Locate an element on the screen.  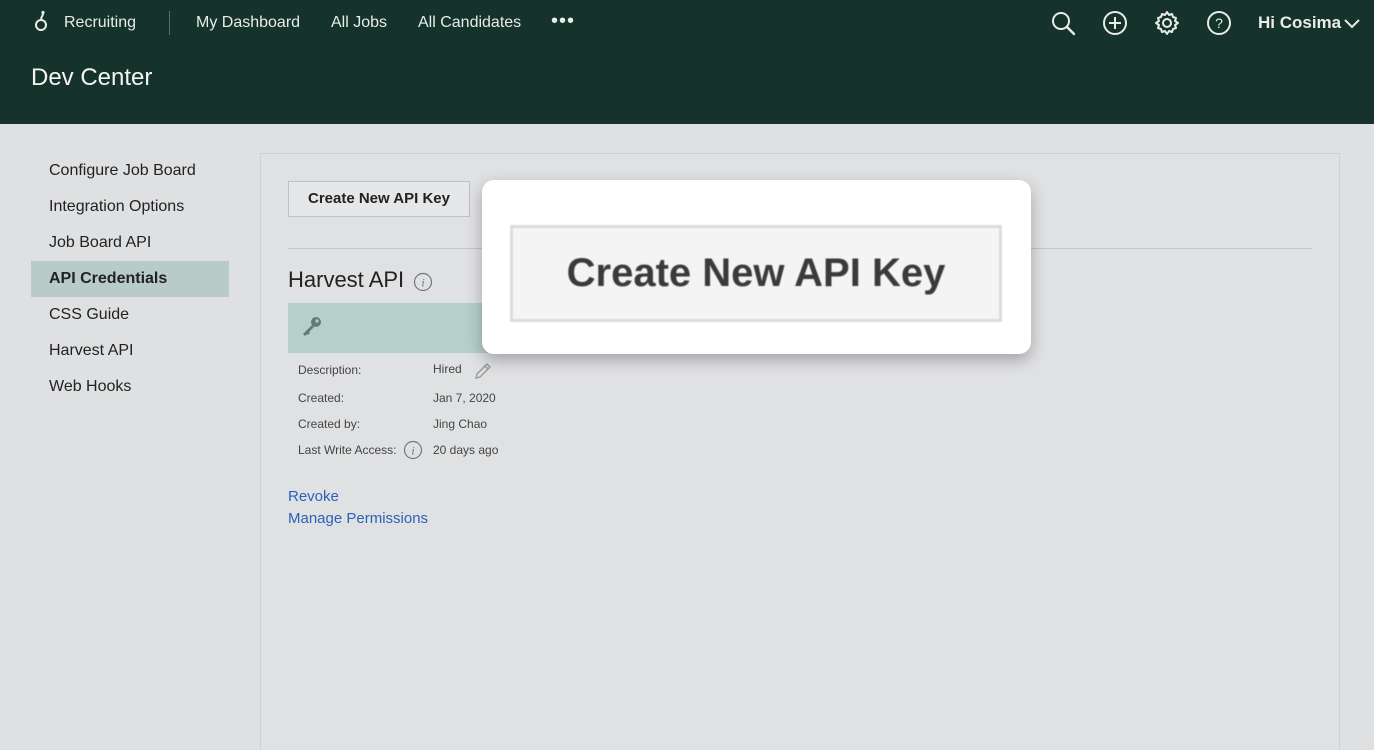
description-value: Hired is located at coordinates (447, 369).